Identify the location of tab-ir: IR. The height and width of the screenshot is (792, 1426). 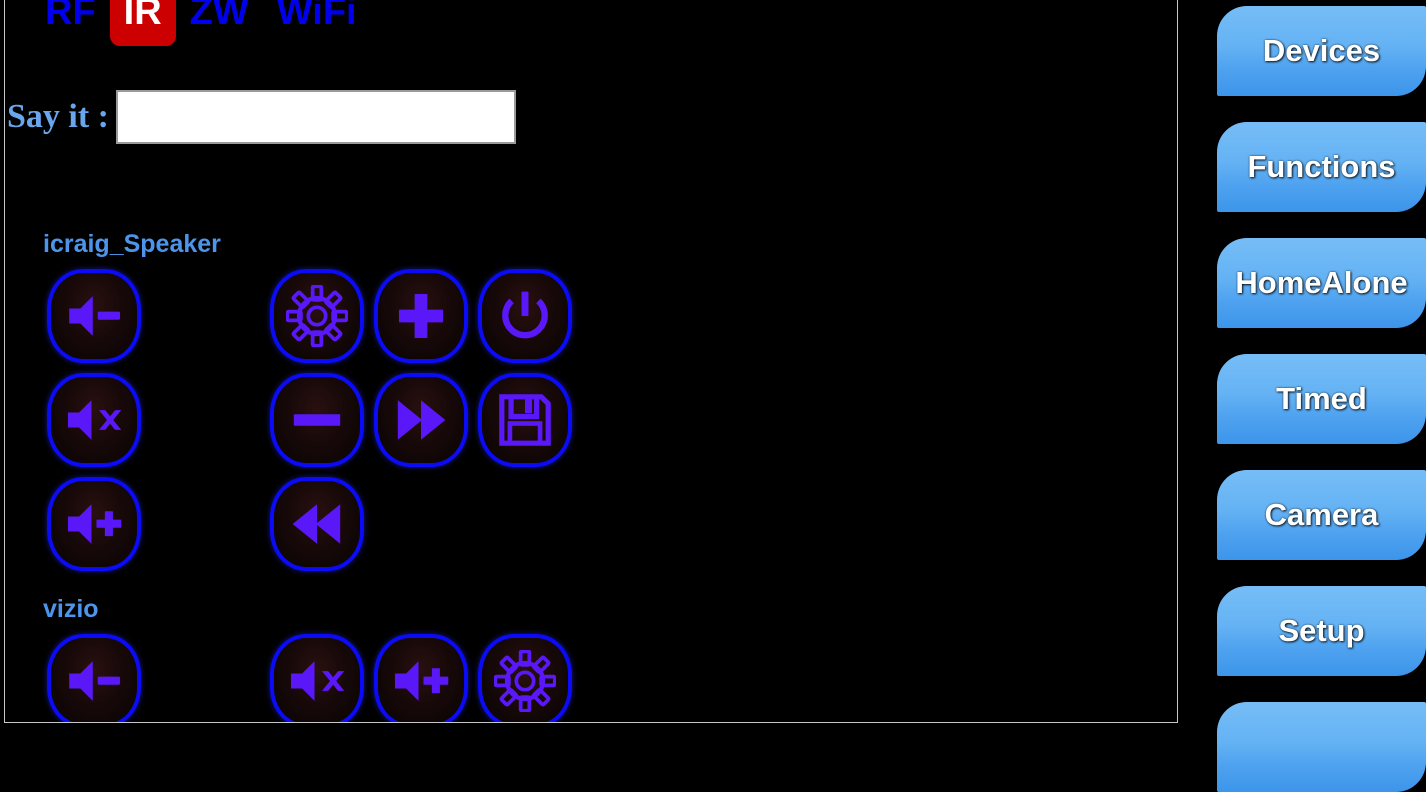
(142, 23).